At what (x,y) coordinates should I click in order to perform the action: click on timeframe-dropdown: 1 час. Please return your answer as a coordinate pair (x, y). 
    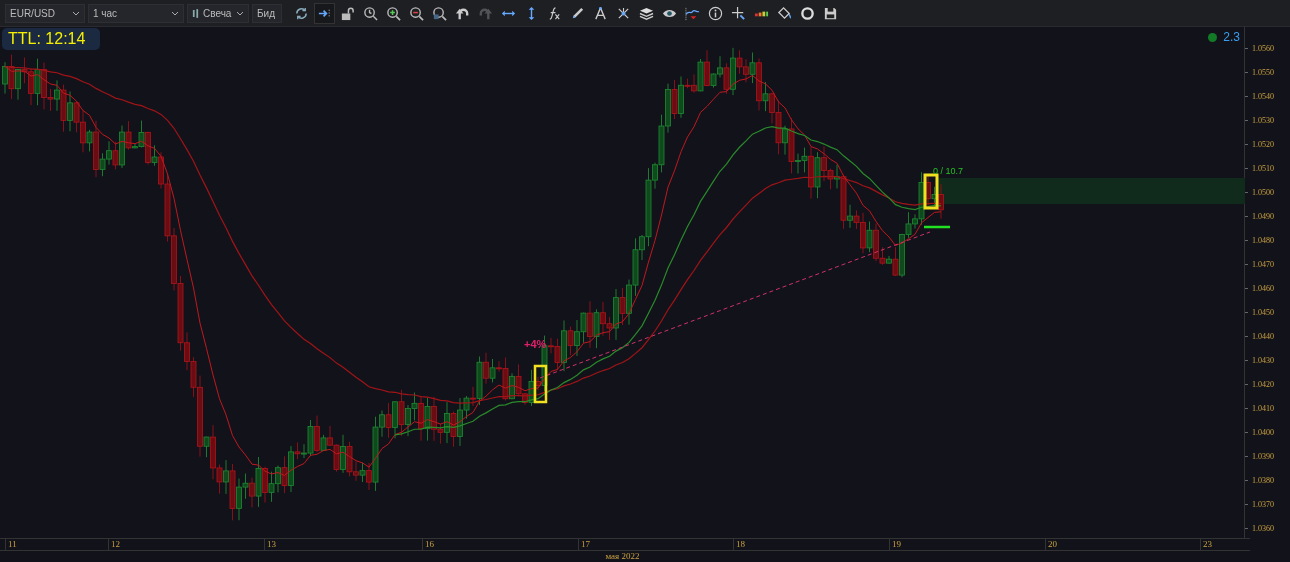
    Looking at the image, I should click on (136, 13).